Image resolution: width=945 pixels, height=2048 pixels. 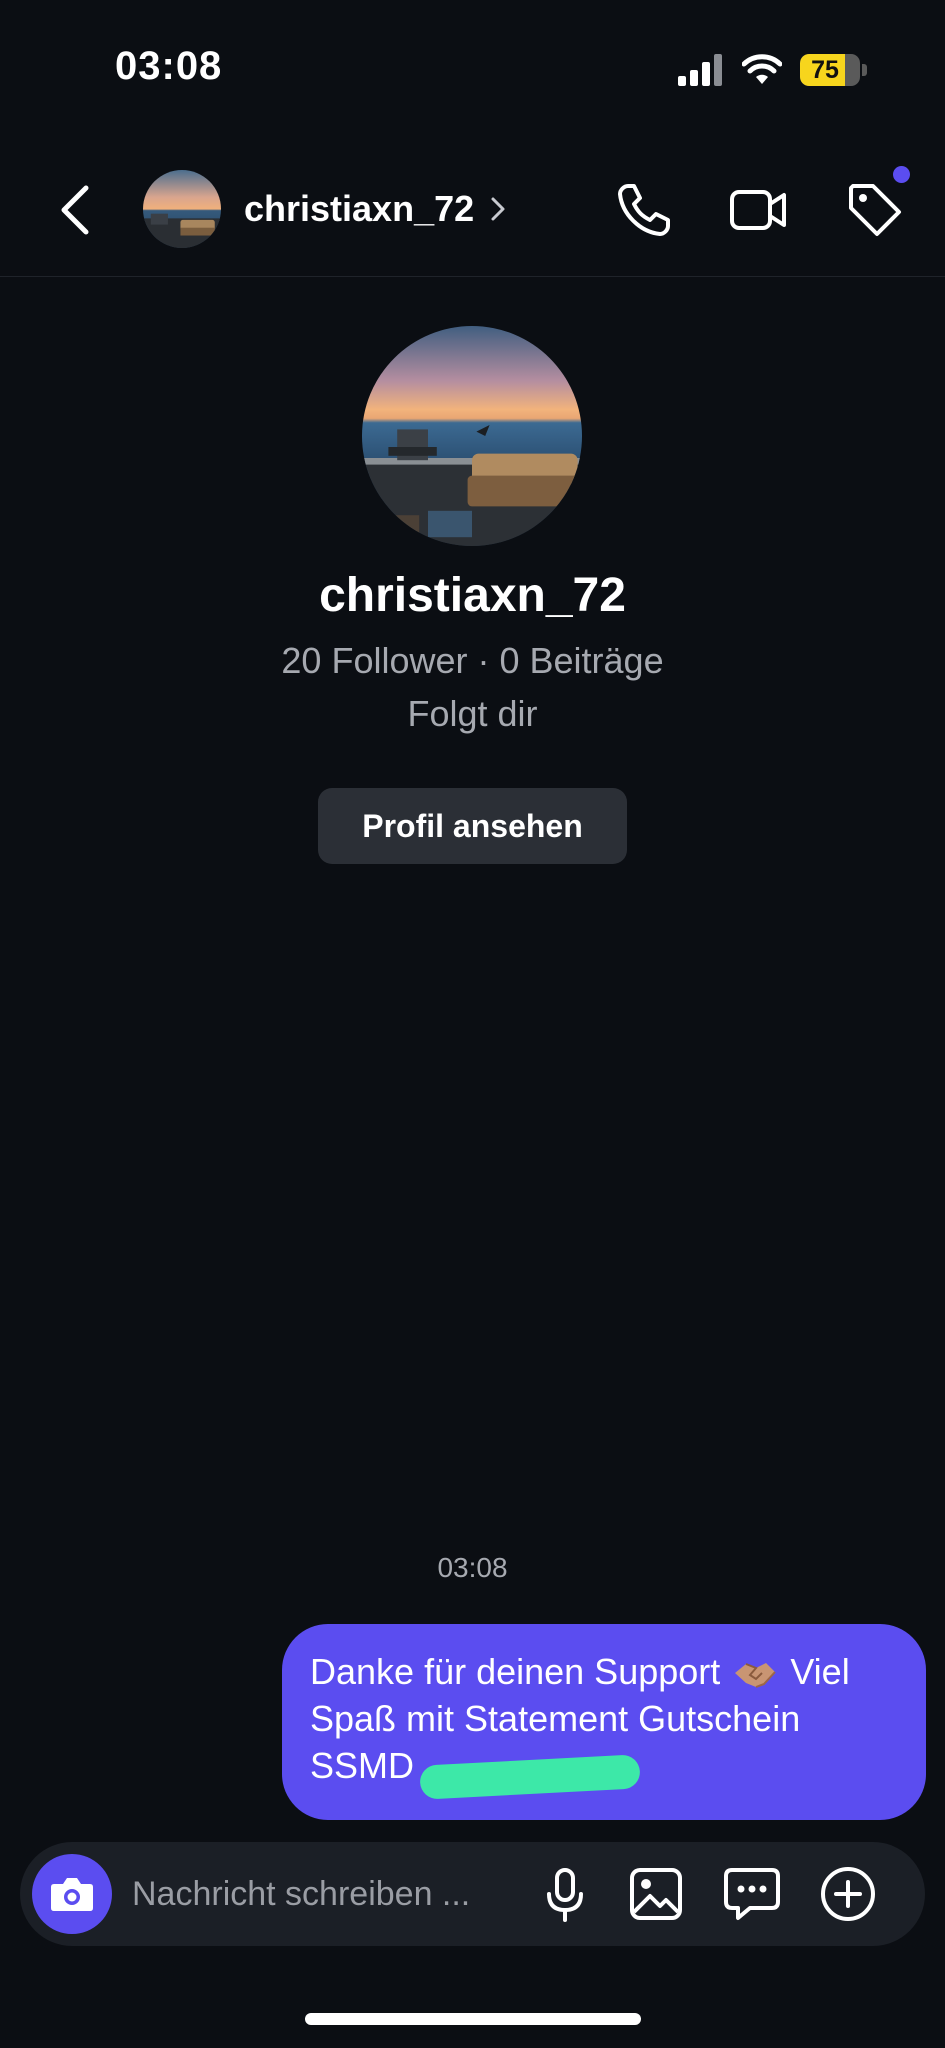 I want to click on status-bar: 03:08 75, so click(x=472, y=70).